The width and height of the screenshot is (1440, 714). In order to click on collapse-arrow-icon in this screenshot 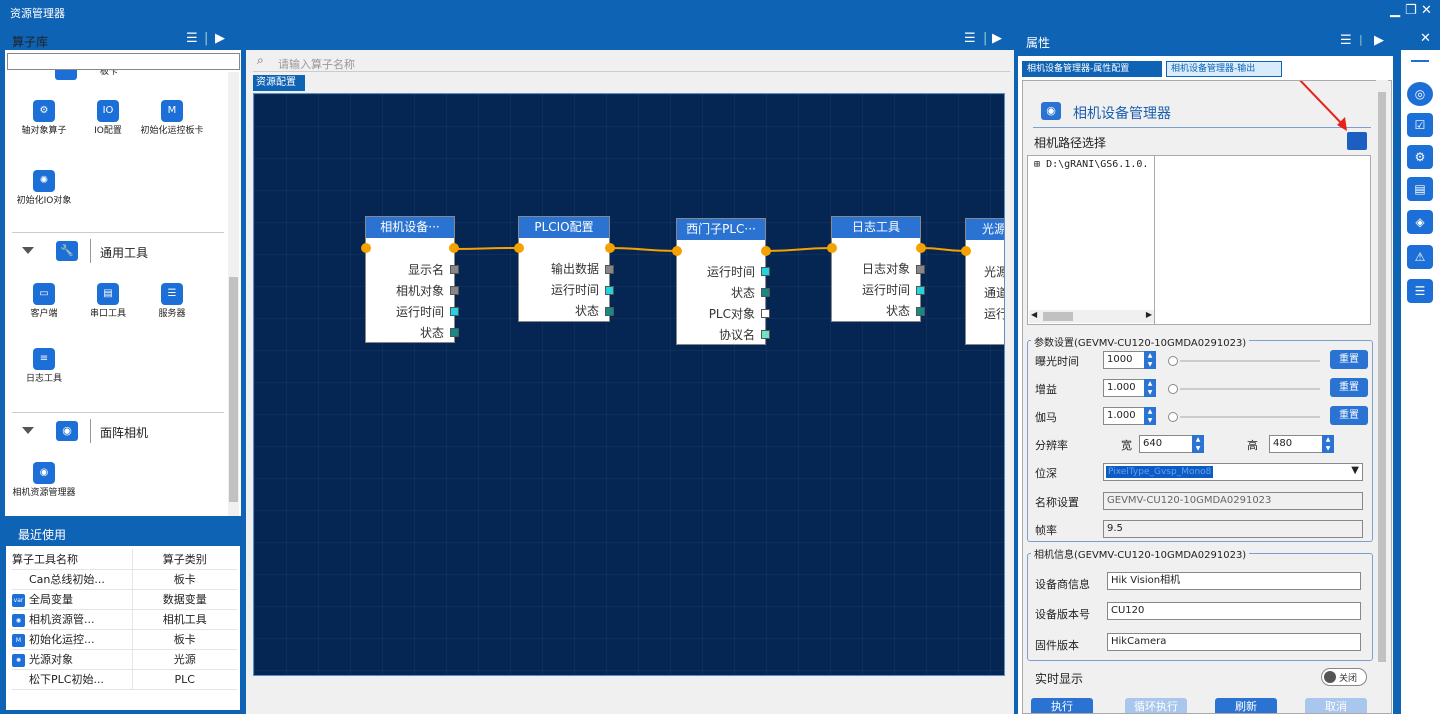, I will do `click(28, 250)`.